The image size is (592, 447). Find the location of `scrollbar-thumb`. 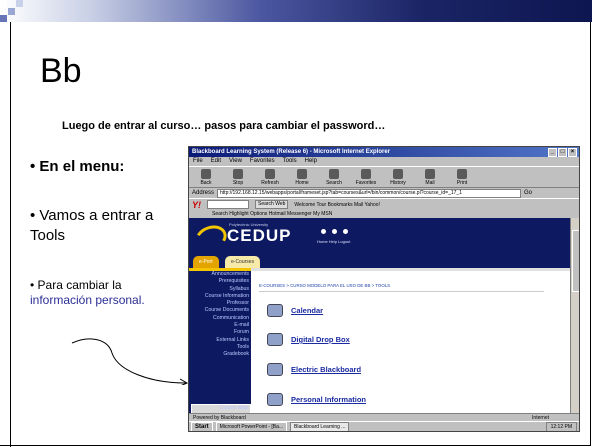

scrollbar-thumb is located at coordinates (575, 261).